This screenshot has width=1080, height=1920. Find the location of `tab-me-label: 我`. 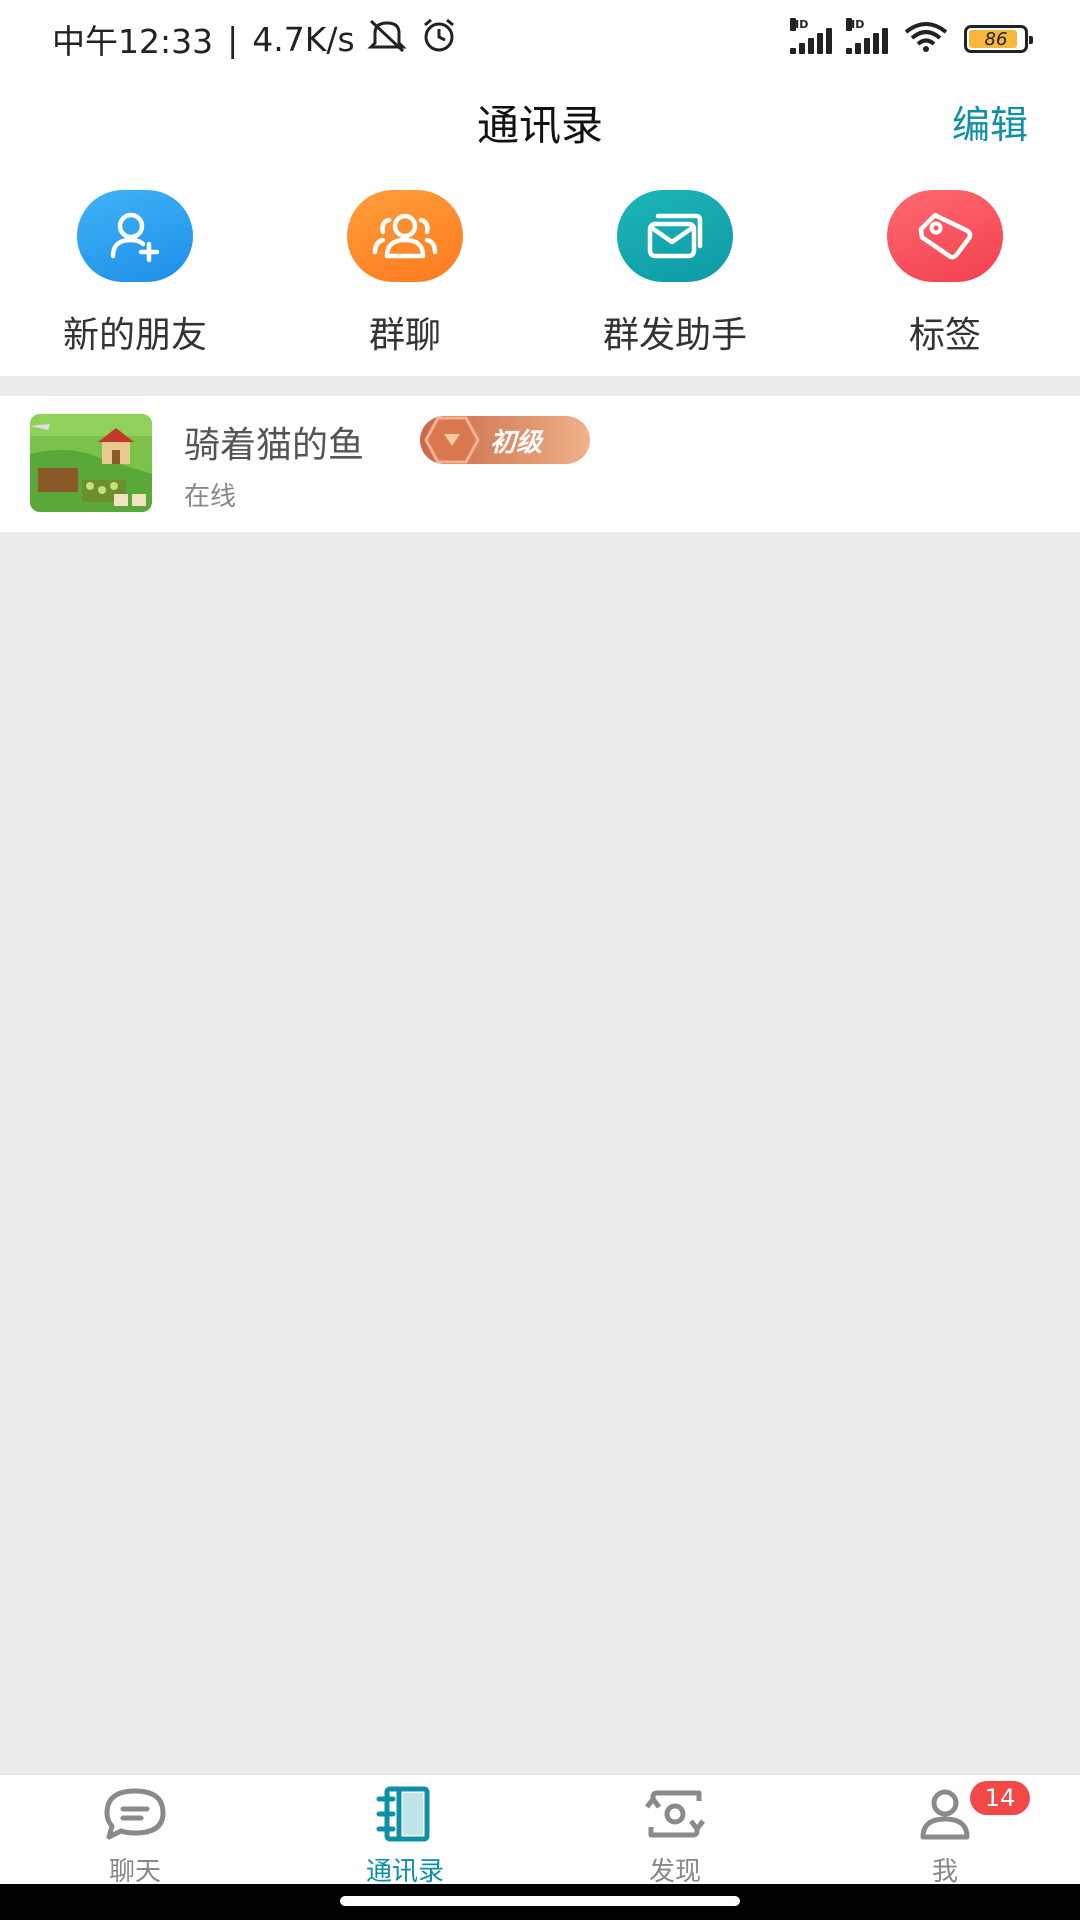

tab-me-label: 我 is located at coordinates (944, 1872).